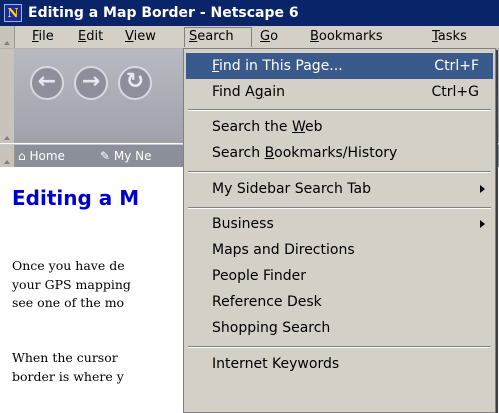  I want to click on menu-item-label: Internet Keywords, so click(276, 364).